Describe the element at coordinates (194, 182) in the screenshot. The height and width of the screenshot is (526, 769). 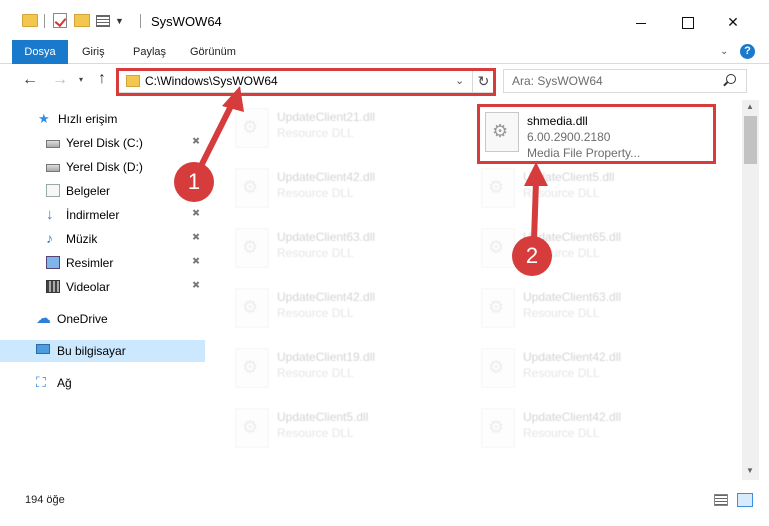
I see `callout-1: 1` at that location.